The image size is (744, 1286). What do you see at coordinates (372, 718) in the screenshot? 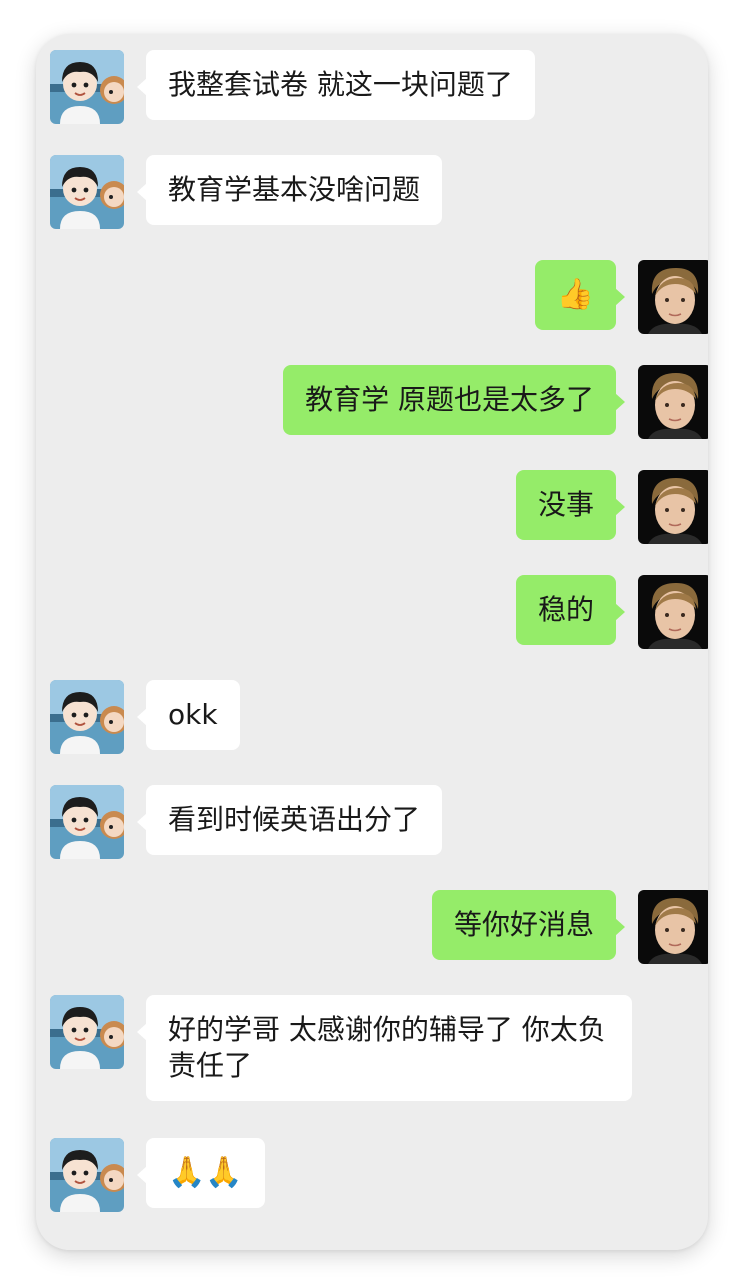
I see `message-row-incoming: okk` at bounding box center [372, 718].